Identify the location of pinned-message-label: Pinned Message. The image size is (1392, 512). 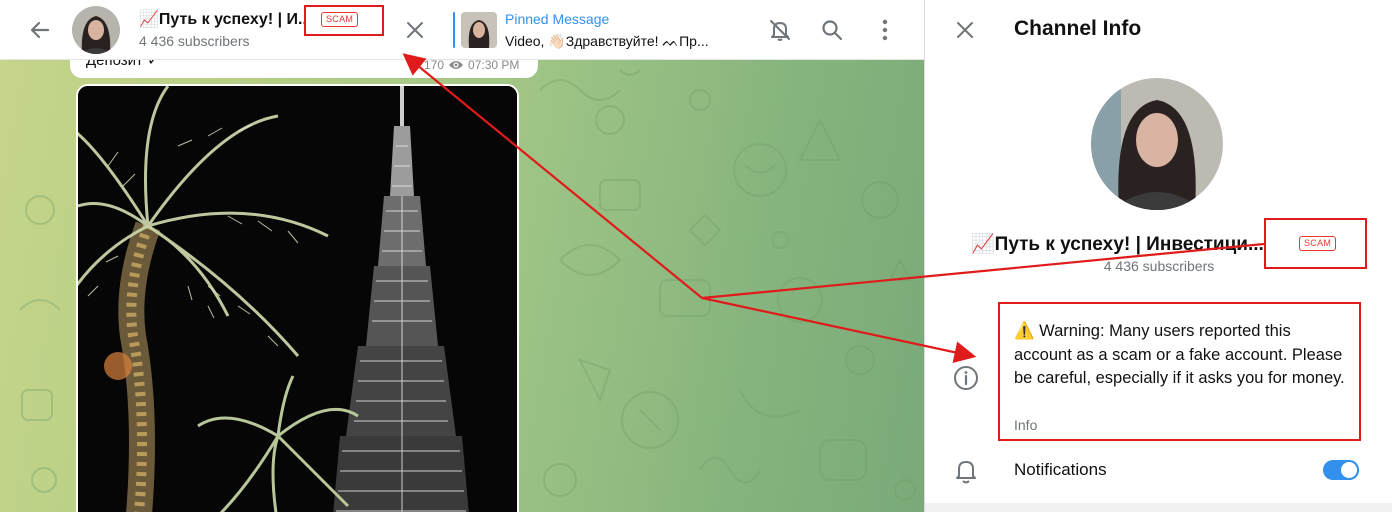
(557, 19).